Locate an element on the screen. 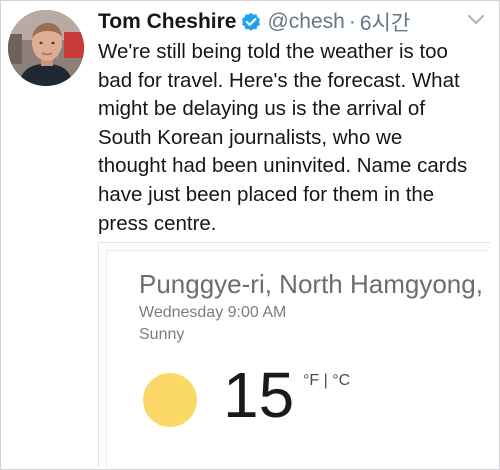 This screenshot has height=470, width=500. sun-icon is located at coordinates (170, 400).